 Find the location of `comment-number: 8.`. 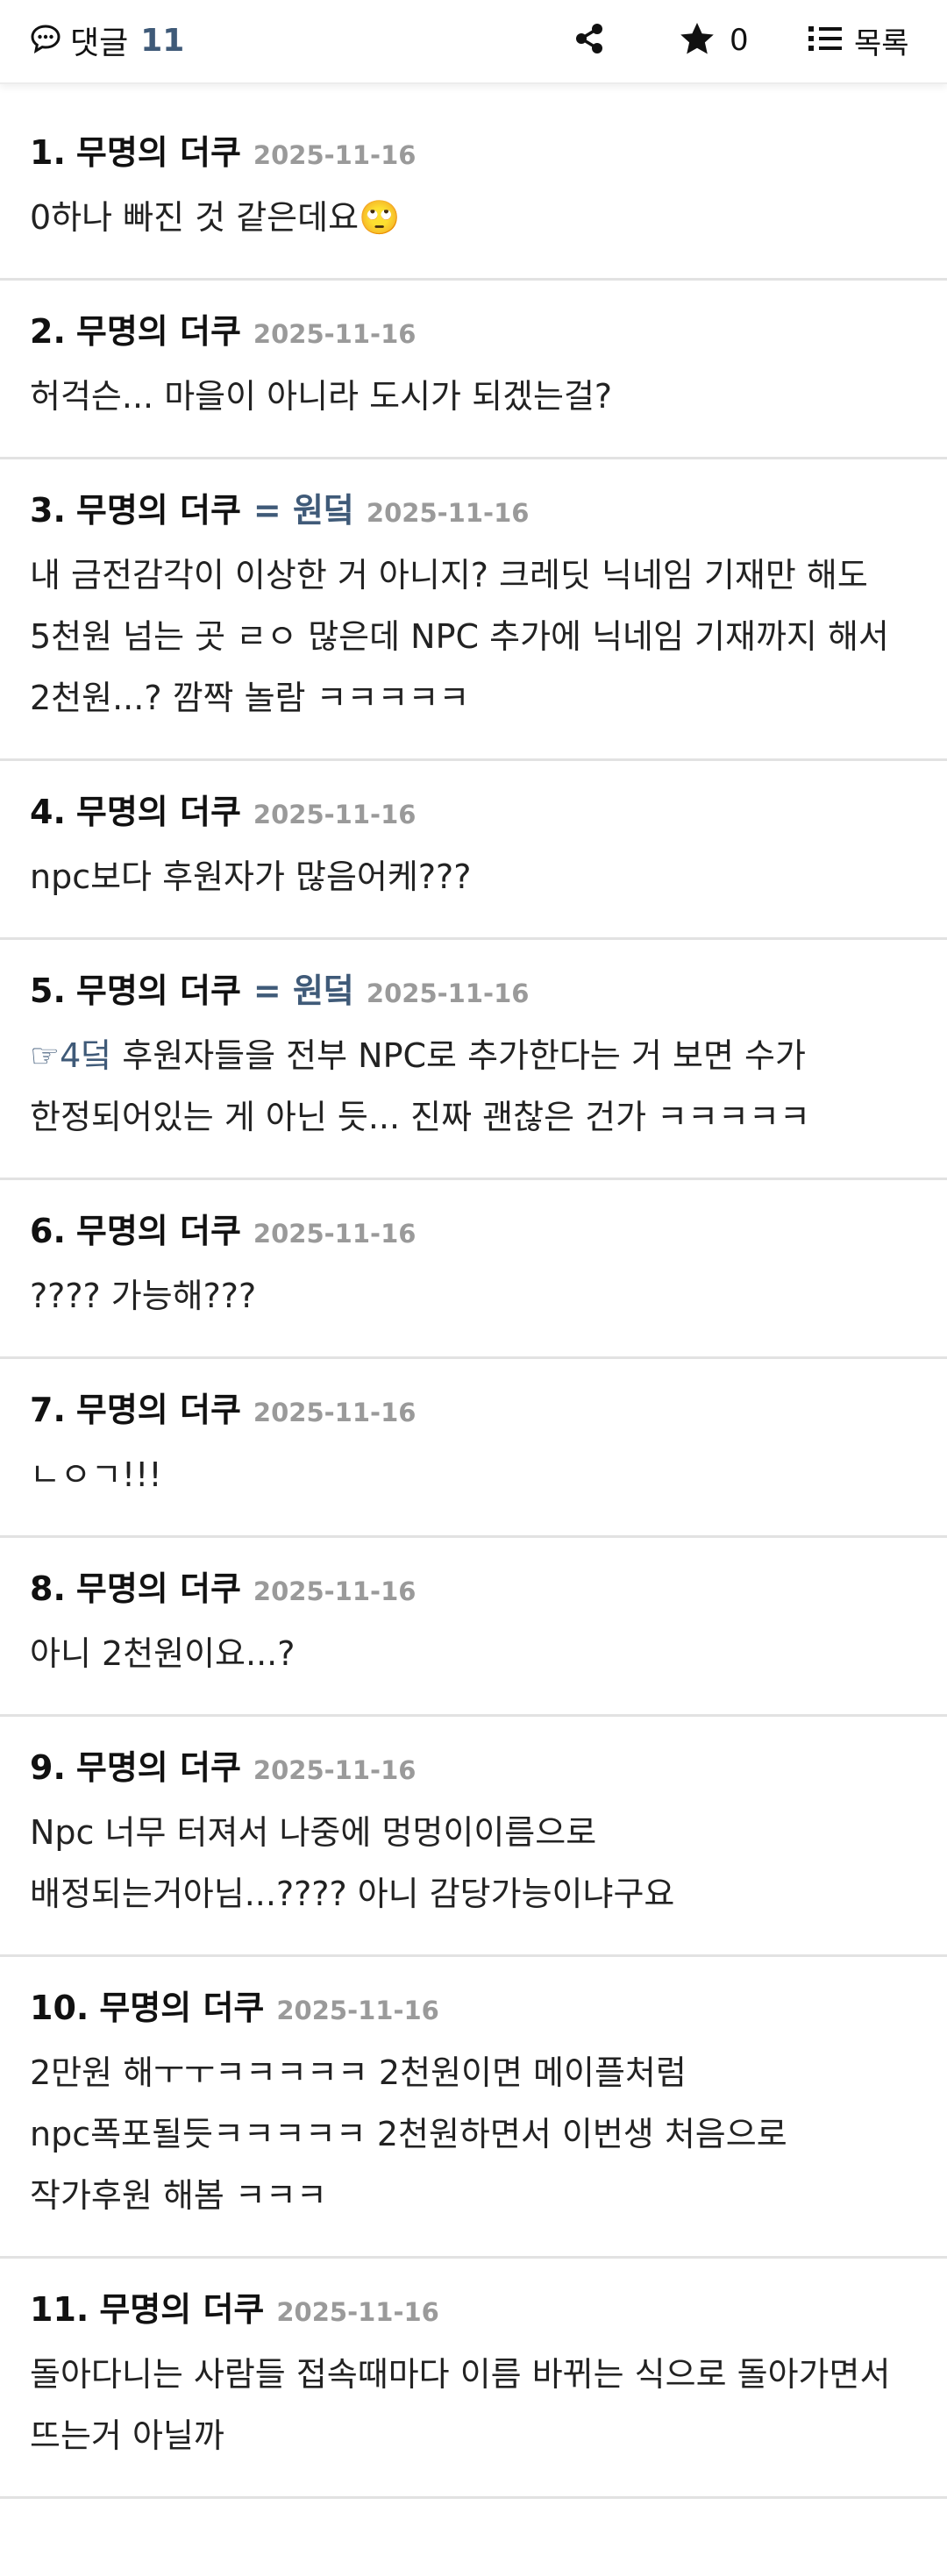

comment-number: 8. is located at coordinates (48, 1588).